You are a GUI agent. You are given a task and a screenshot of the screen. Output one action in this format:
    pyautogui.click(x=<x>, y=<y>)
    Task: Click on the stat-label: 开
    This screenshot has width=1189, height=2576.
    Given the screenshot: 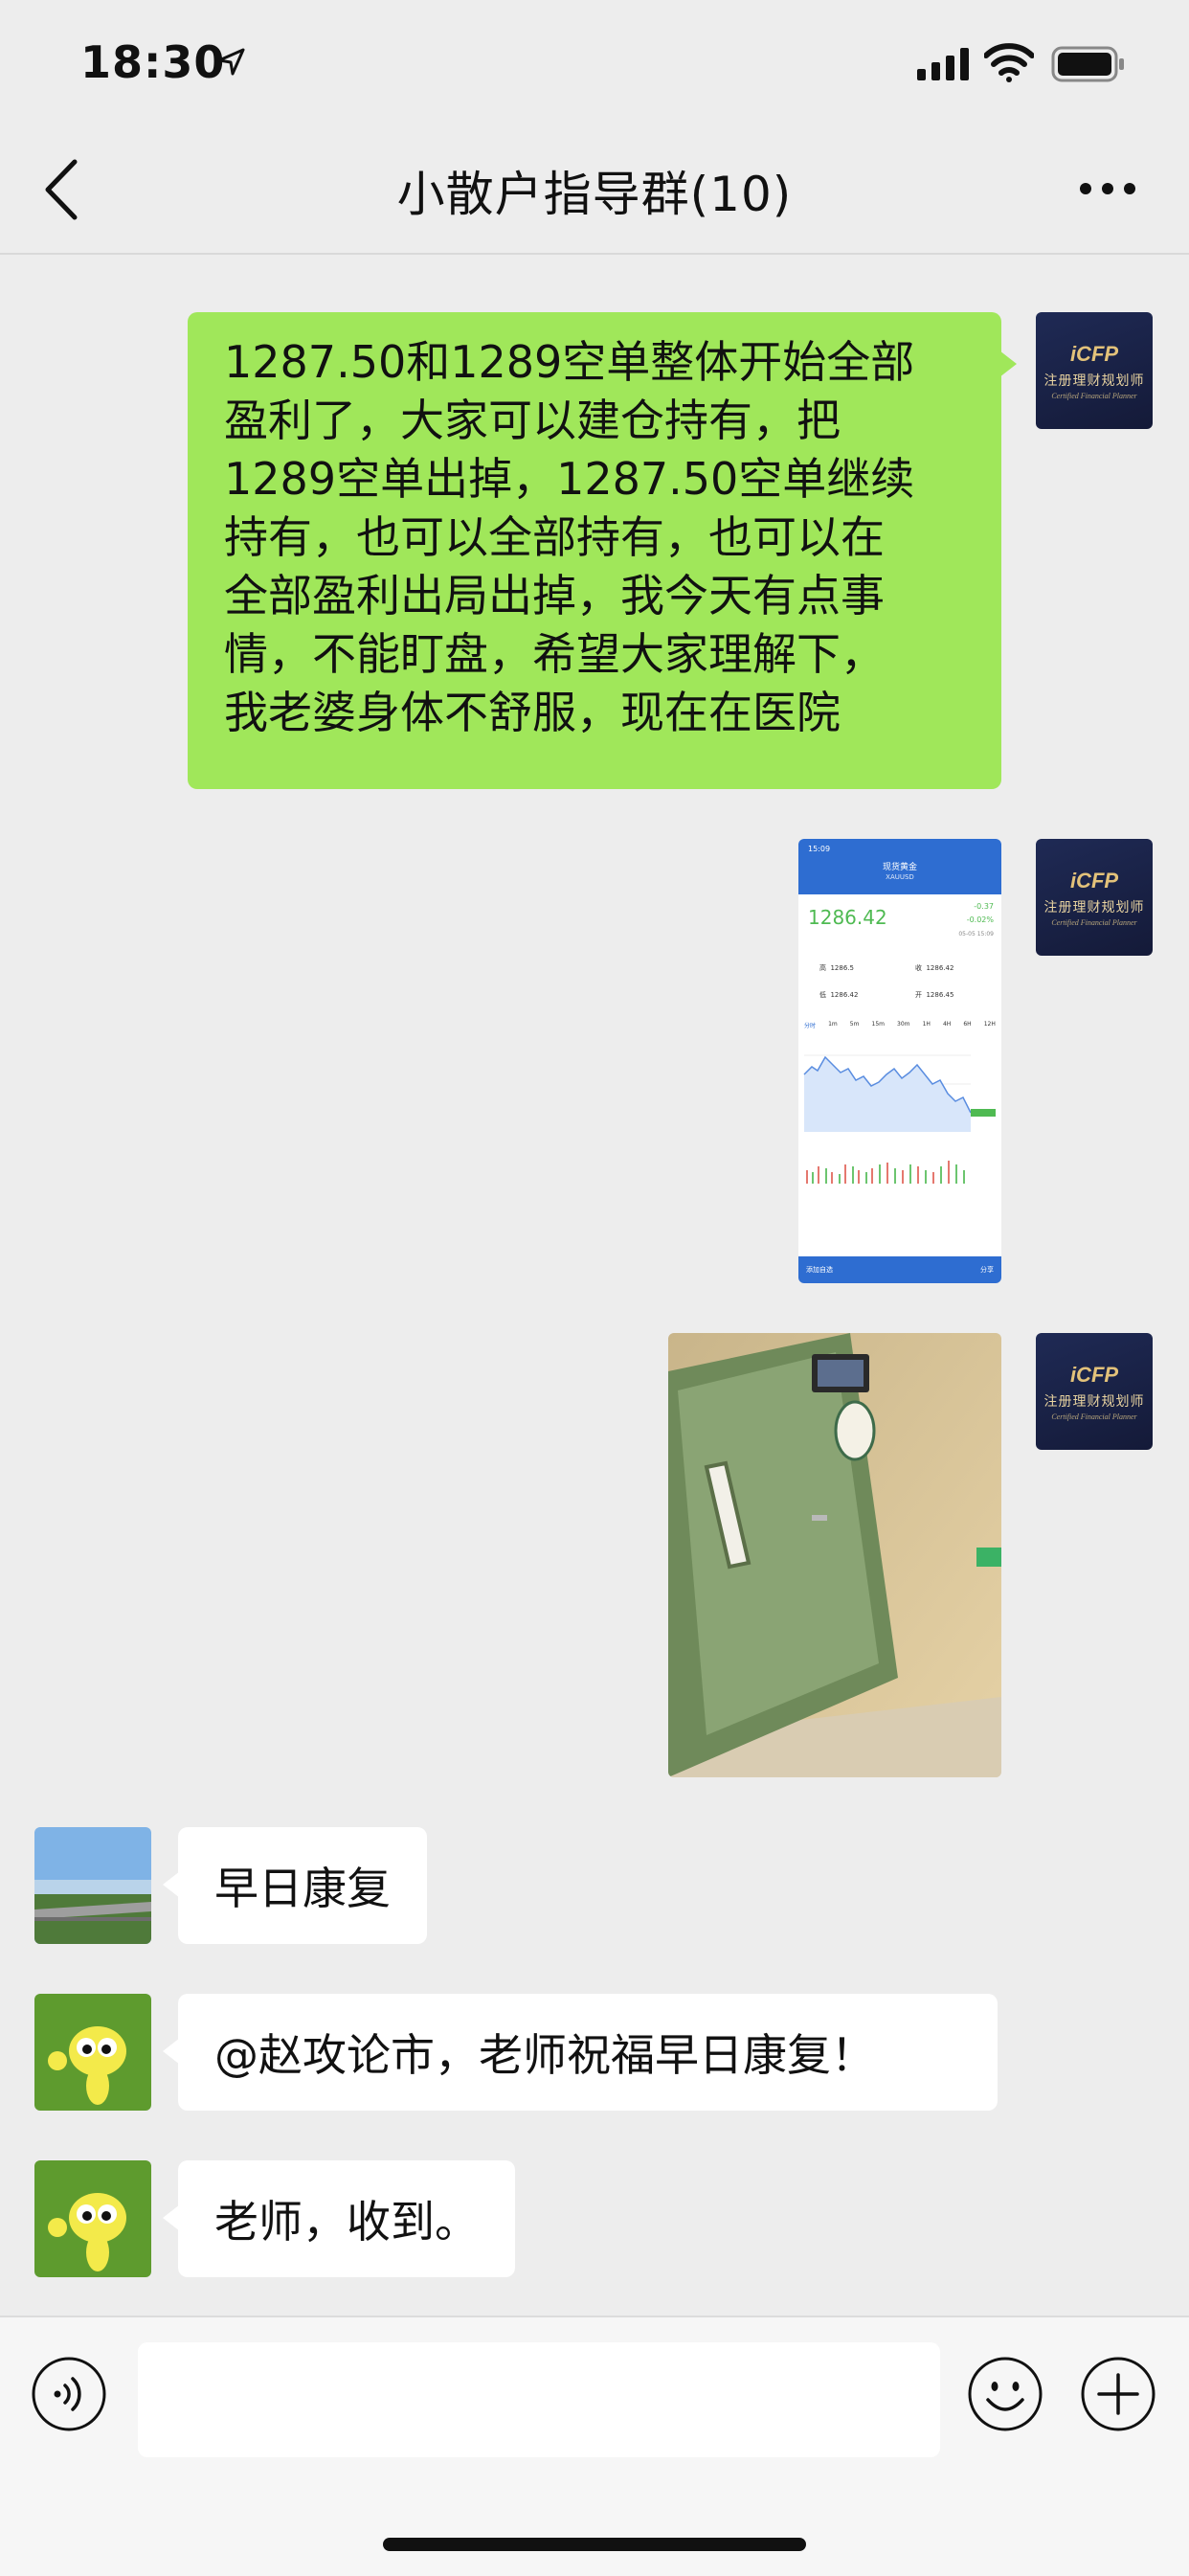 What is the action you would take?
    pyautogui.click(x=918, y=995)
    